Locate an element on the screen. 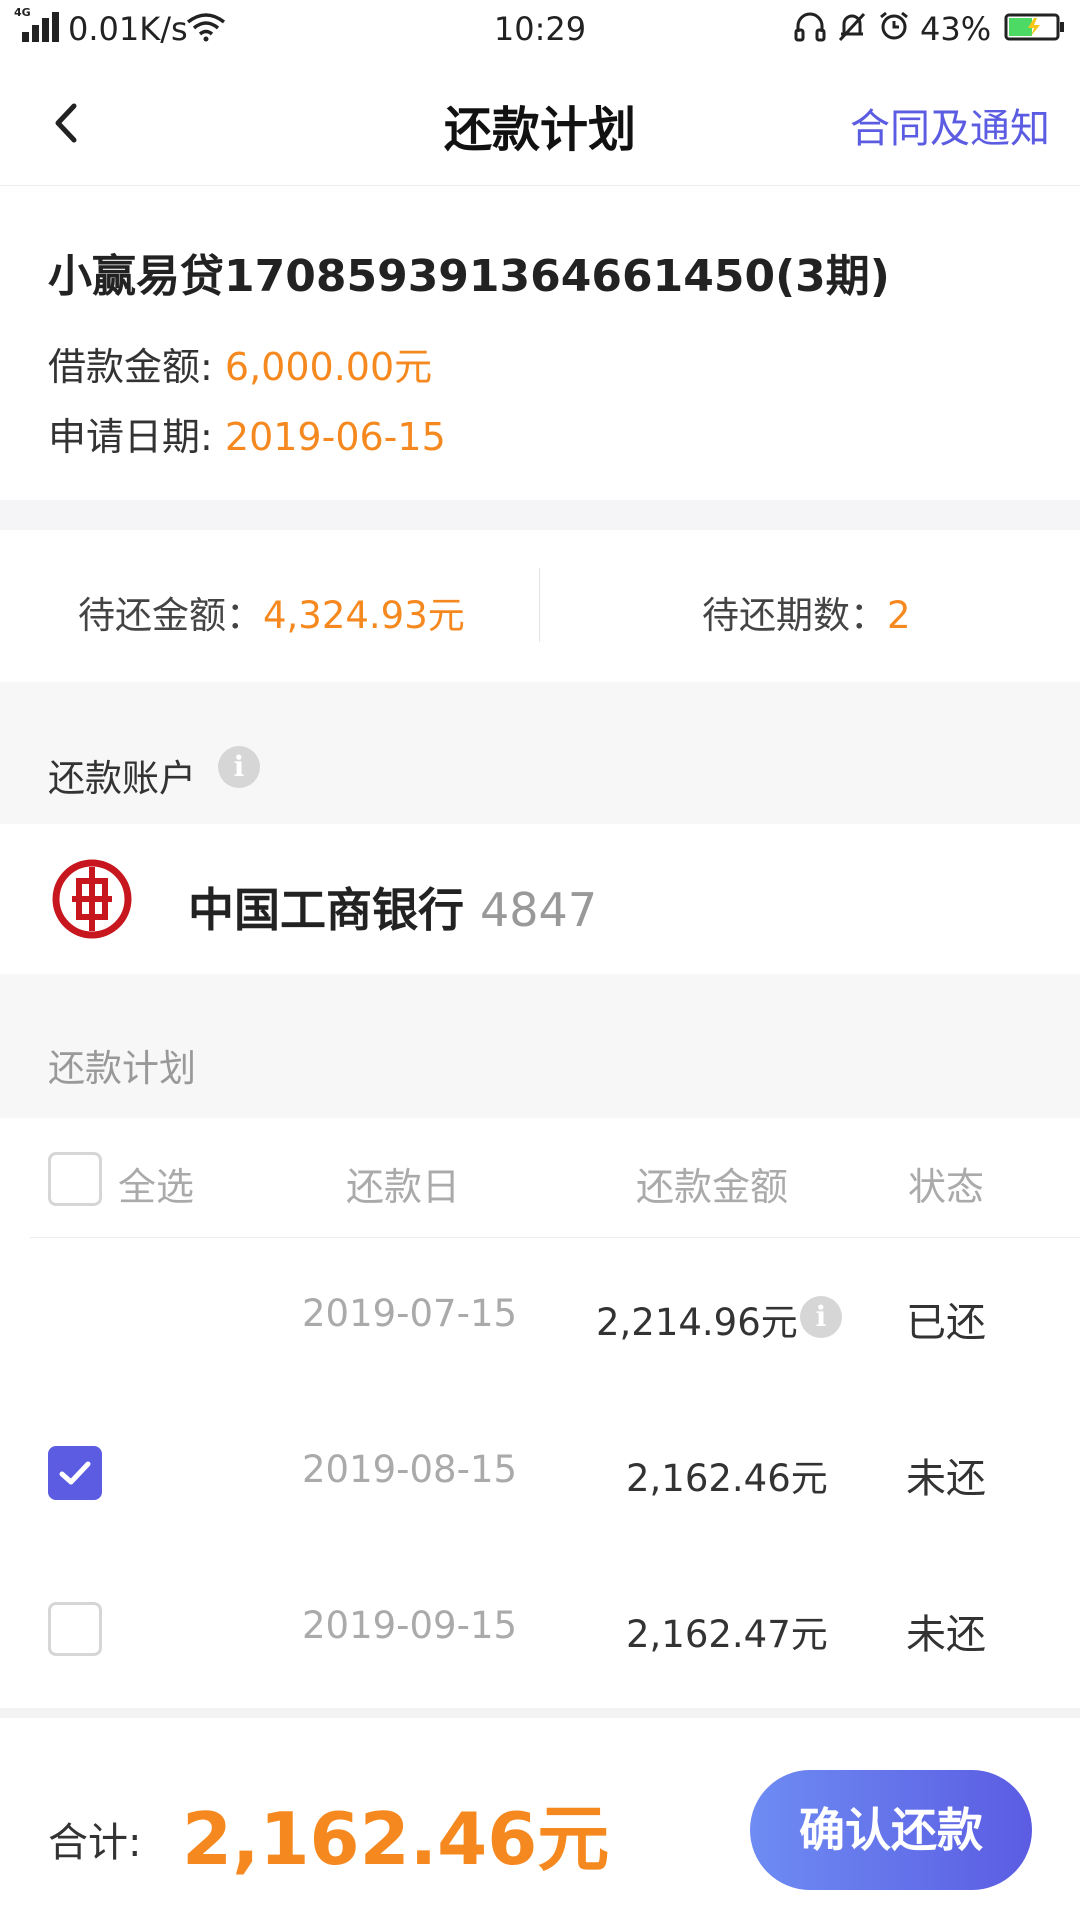 This screenshot has height=1920, width=1080. bank-name: 中国工商银行 4847 is located at coordinates (392, 907).